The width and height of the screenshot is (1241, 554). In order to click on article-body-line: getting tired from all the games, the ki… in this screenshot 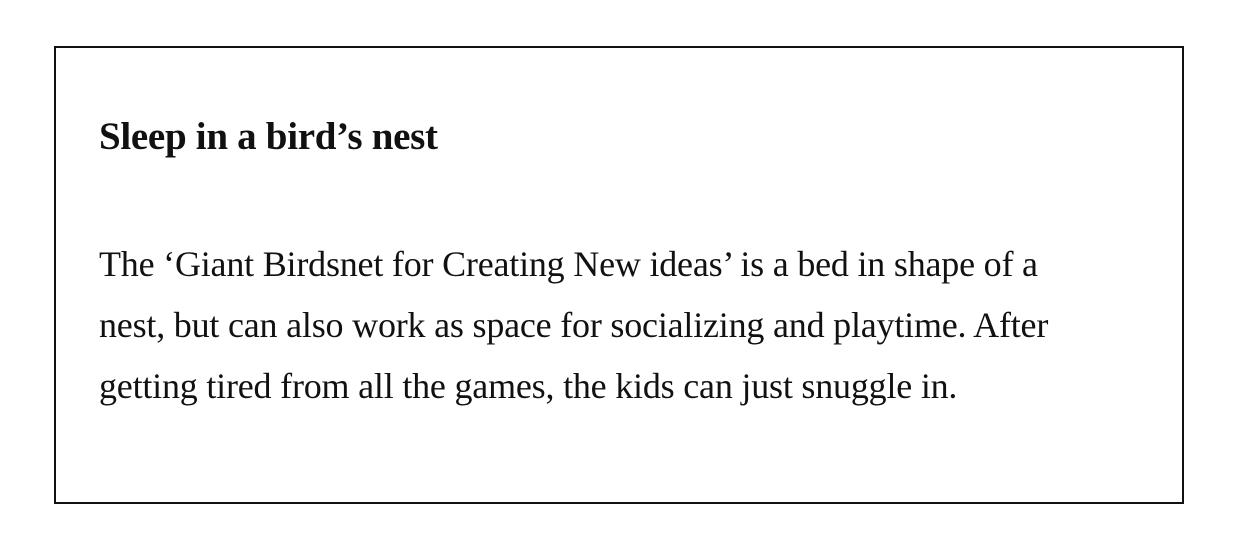, I will do `click(528, 386)`.